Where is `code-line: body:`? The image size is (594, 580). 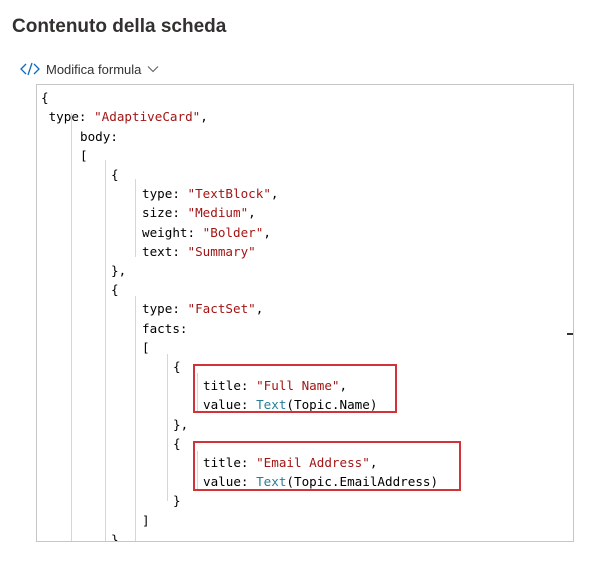 code-line: body: is located at coordinates (99, 136).